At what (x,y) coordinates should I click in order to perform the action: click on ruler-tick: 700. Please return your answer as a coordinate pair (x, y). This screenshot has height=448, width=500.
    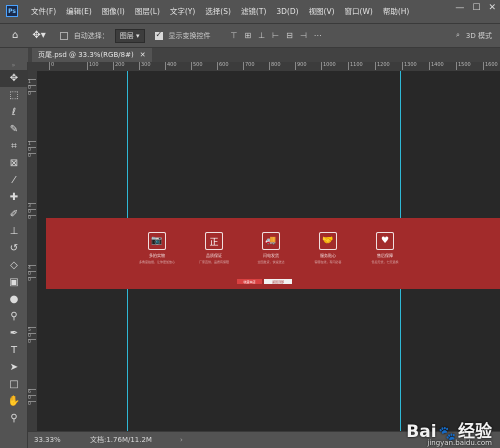
    Looking at the image, I should click on (249, 66).